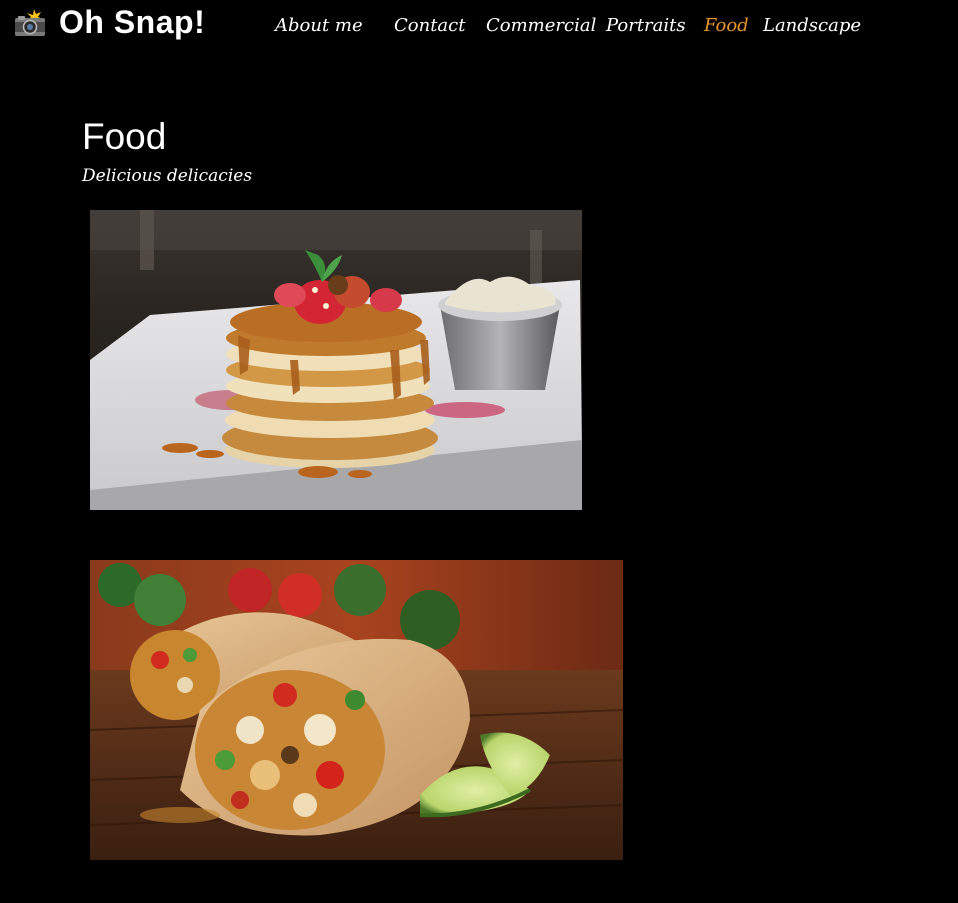  Describe the element at coordinates (429, 25) in the screenshot. I see `nav-link-contact: Contact` at that location.